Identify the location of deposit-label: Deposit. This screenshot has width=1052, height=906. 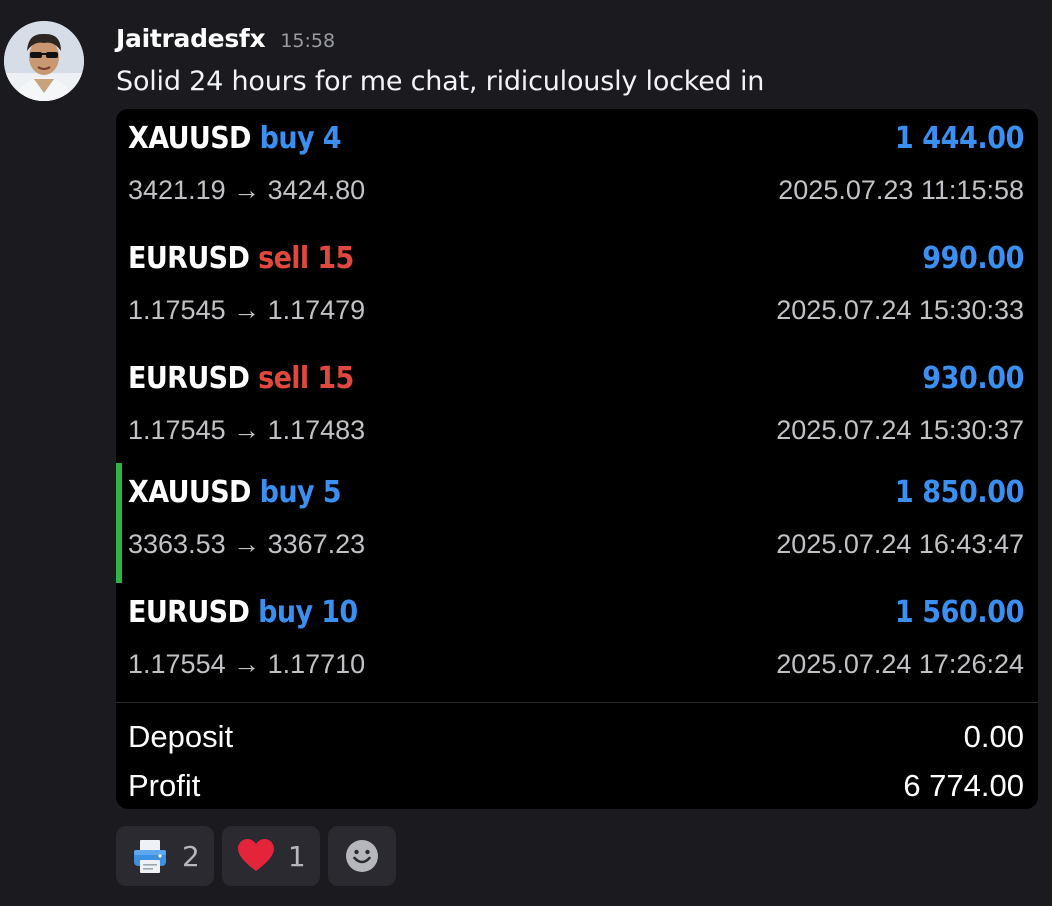
(181, 736).